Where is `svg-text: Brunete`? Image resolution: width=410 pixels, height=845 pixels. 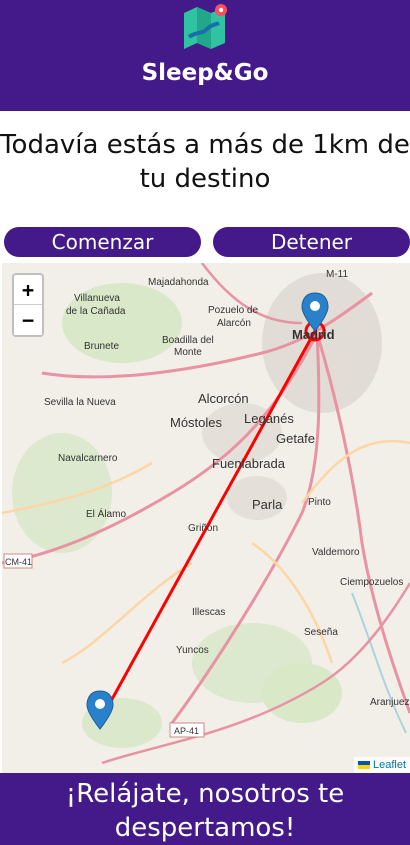 svg-text: Brunete is located at coordinates (101, 346).